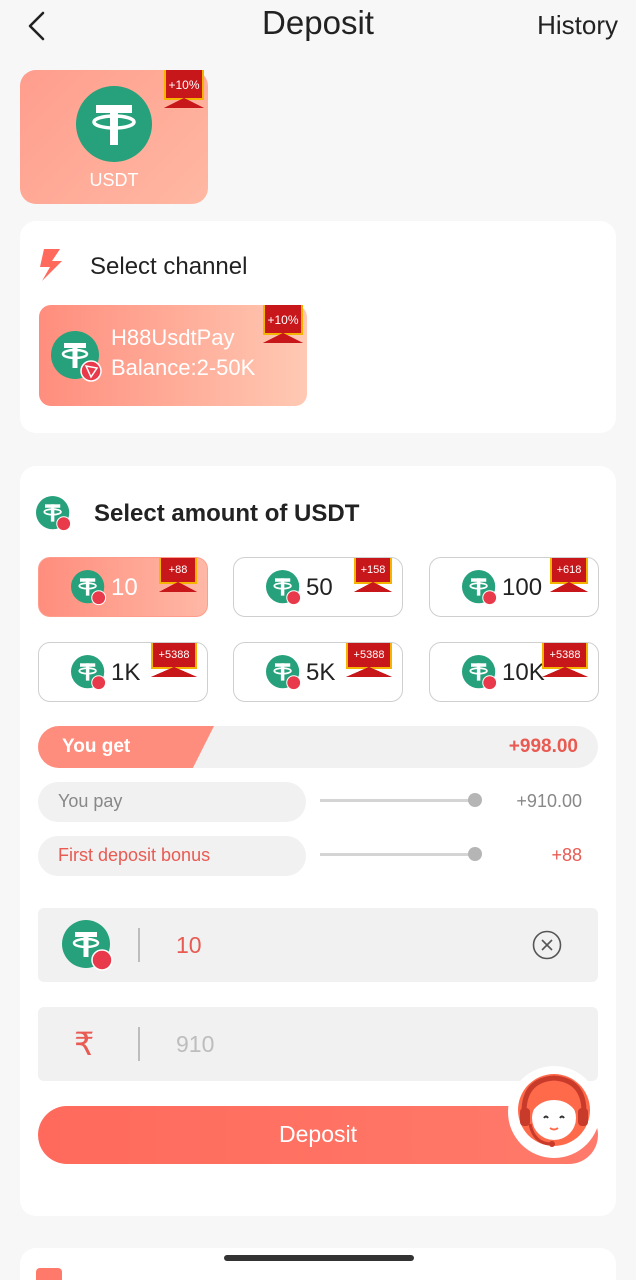  What do you see at coordinates (183, 367) in the screenshot?
I see `channel-balance: Balance:2-50K` at bounding box center [183, 367].